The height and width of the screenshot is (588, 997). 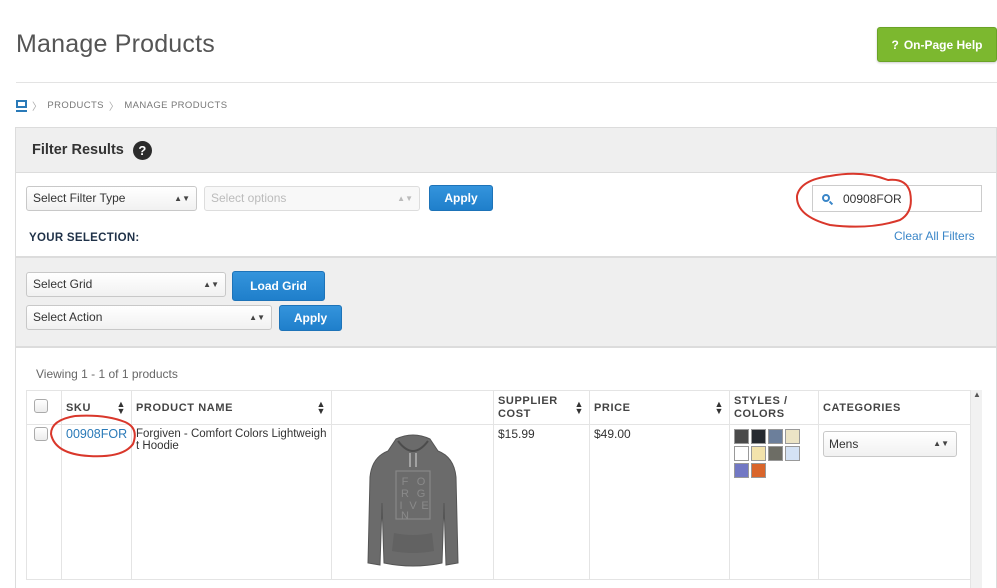 I want to click on select-action-dropdown: Select Action ▲▼, so click(x=149, y=317).